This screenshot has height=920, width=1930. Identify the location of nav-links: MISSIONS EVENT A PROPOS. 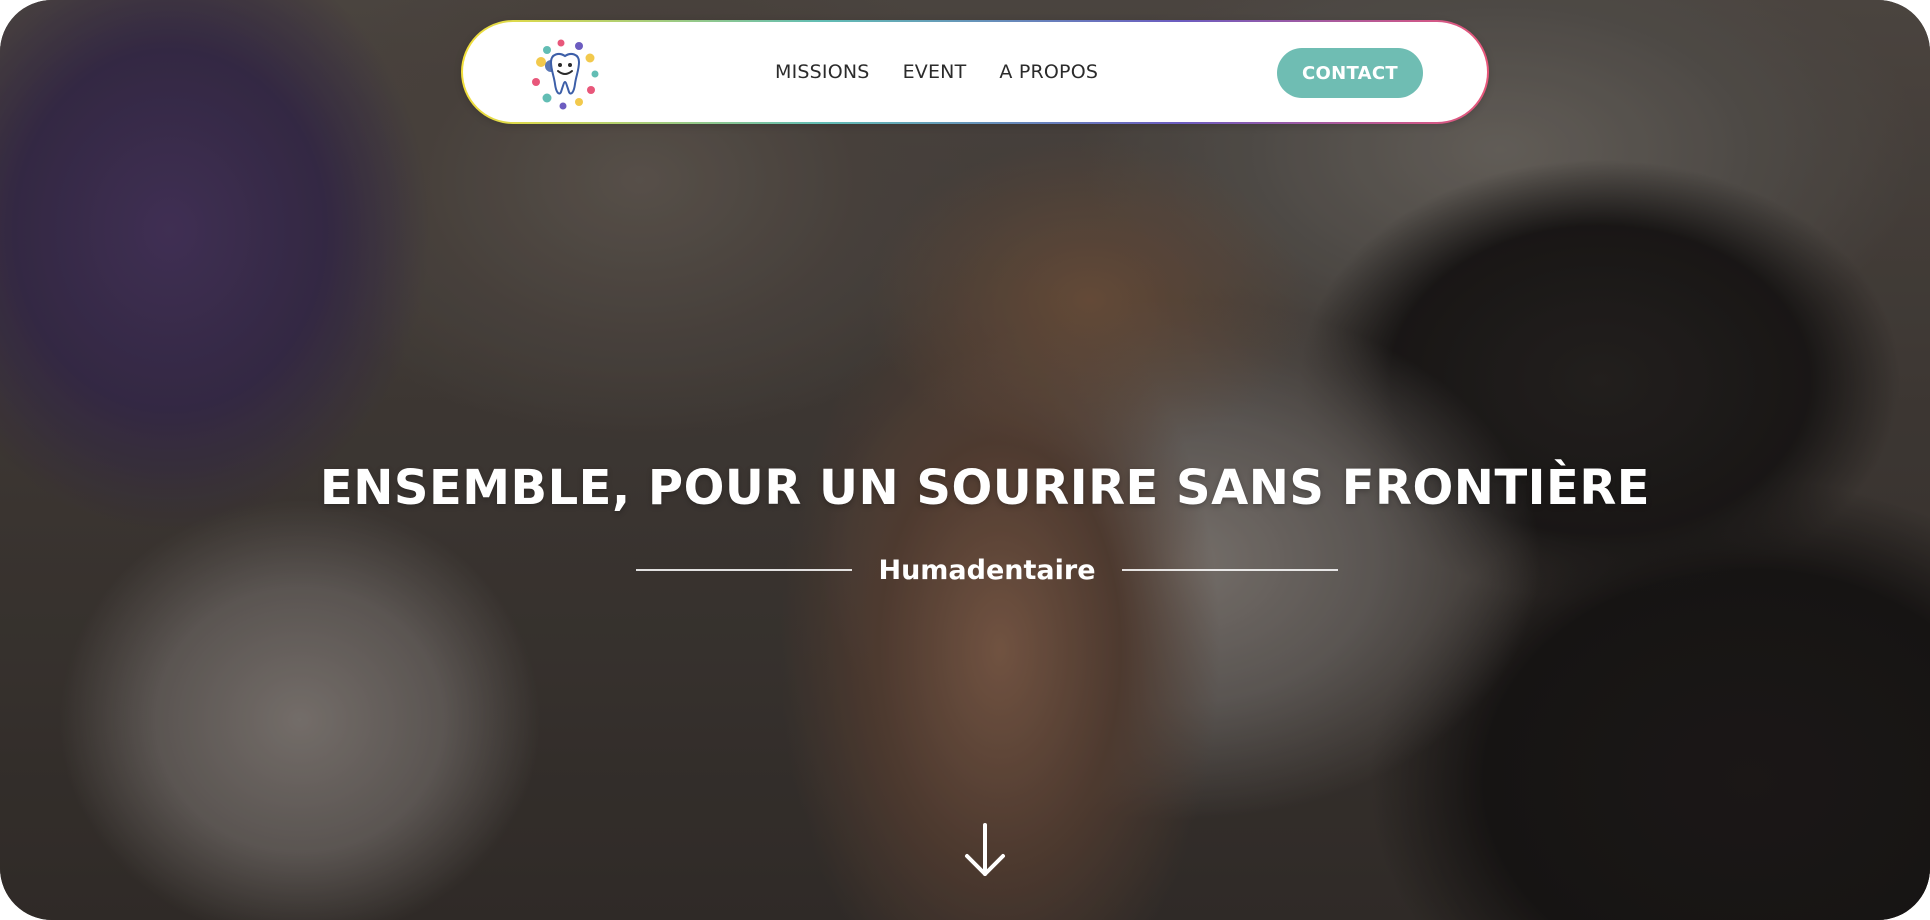
(936, 72).